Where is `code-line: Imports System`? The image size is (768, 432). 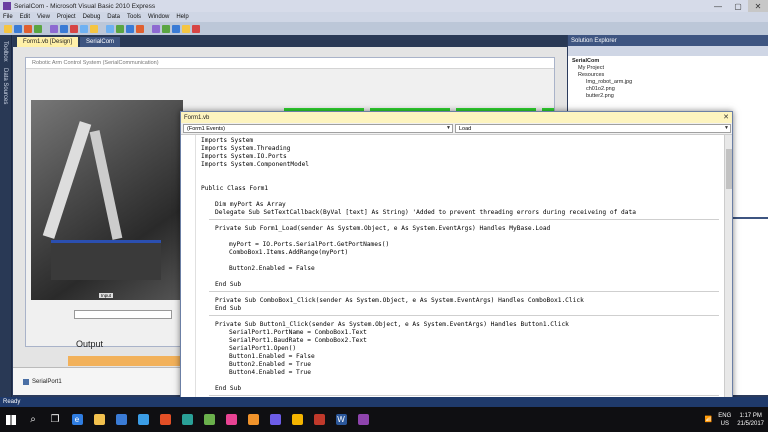 code-line: Imports System is located at coordinates (227, 140).